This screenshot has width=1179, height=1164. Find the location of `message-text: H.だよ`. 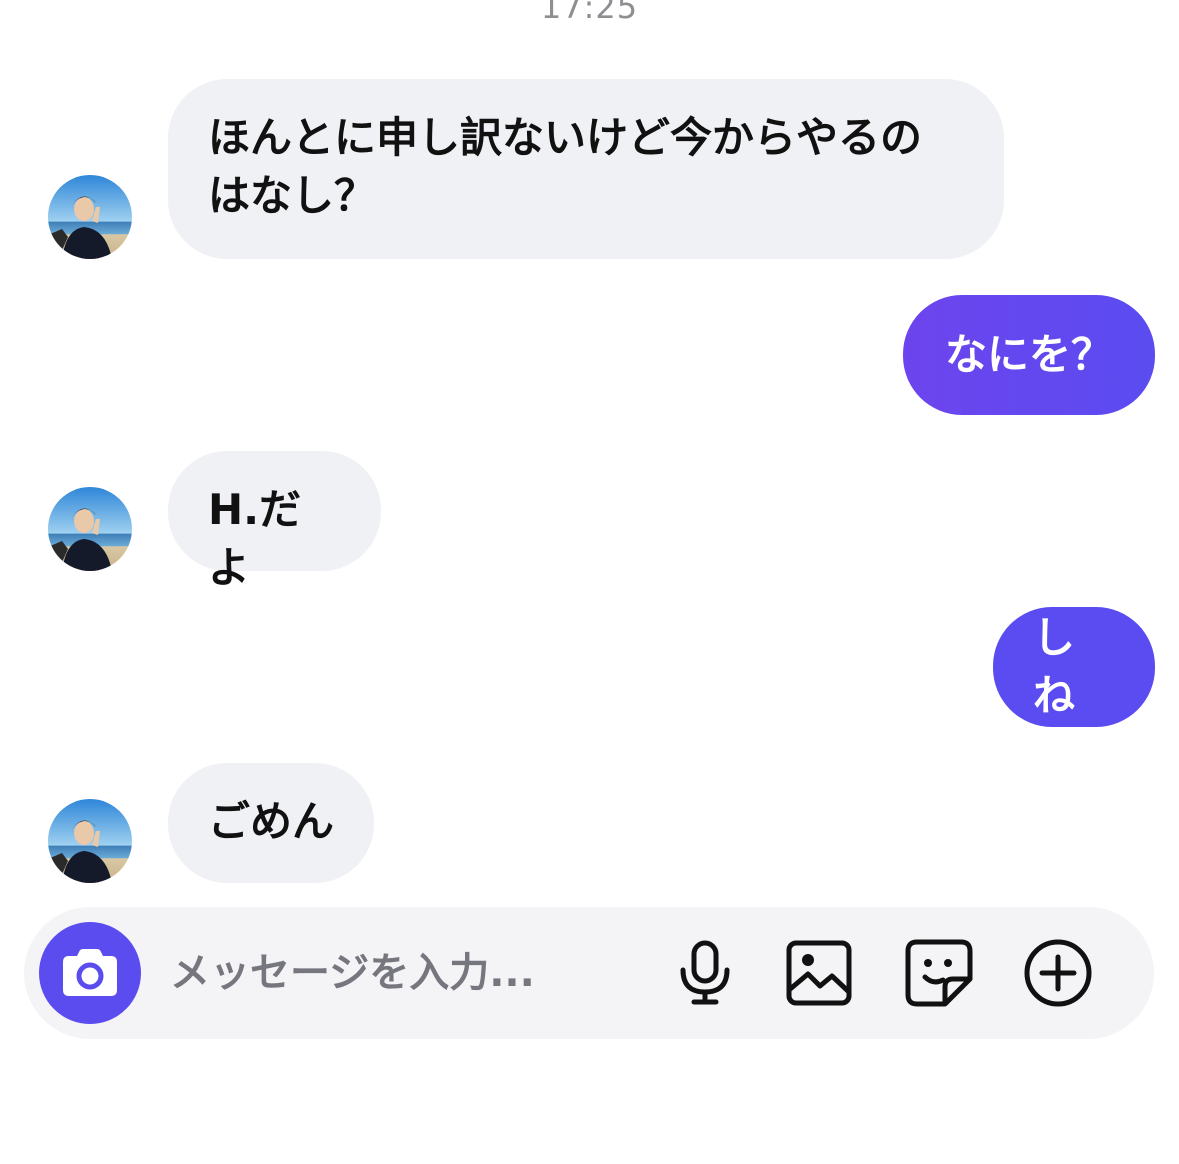

message-text: H.だよ is located at coordinates (255, 538).